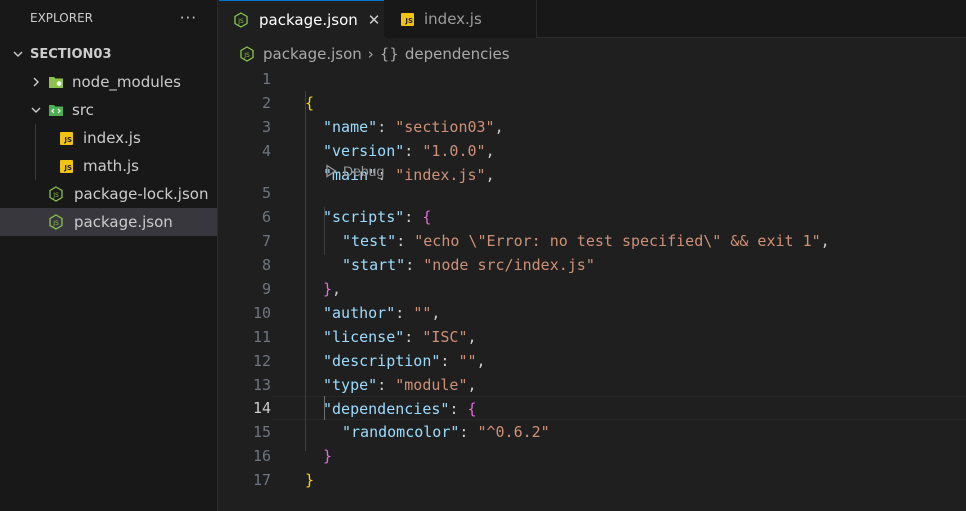  What do you see at coordinates (71, 54) in the screenshot?
I see `folder-root-label: SECTION03` at bounding box center [71, 54].